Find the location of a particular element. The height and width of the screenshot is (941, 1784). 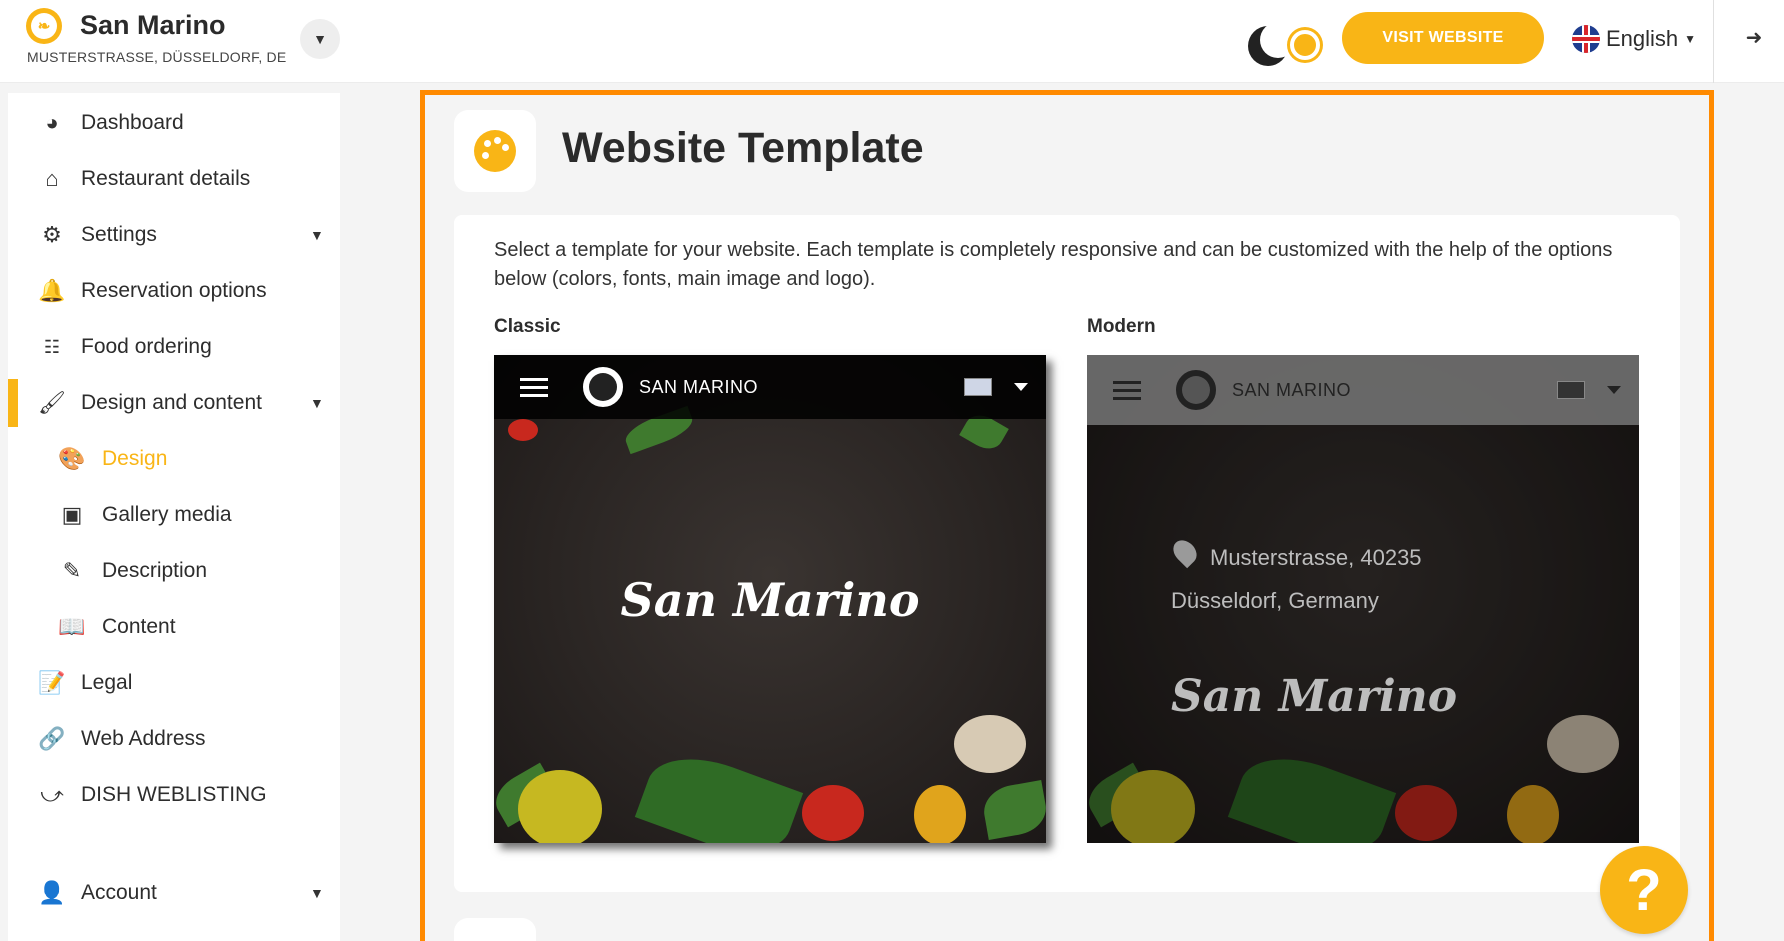

language-selector: English ▼ is located at coordinates (1634, 39).